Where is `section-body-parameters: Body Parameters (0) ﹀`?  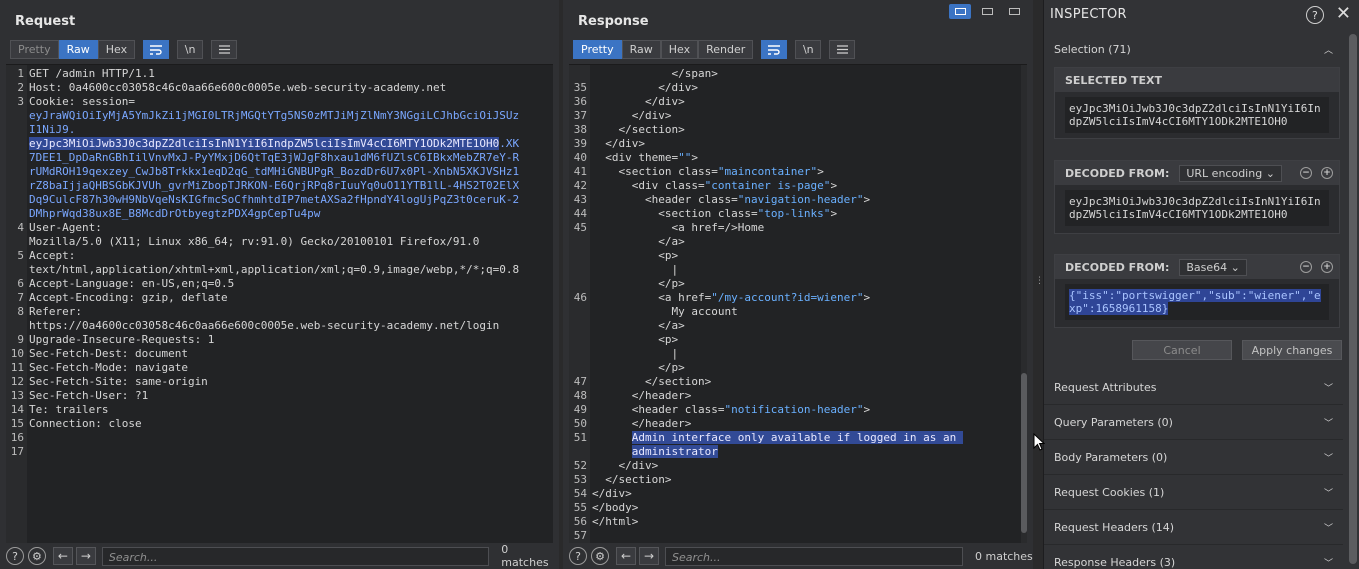
section-body-parameters: Body Parameters (0) ﹀ is located at coordinates (1193, 457).